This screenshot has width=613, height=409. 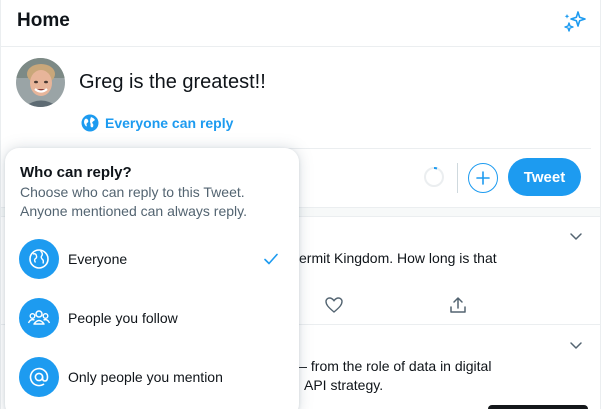 I want to click on toolbar-separator, so click(x=457, y=178).